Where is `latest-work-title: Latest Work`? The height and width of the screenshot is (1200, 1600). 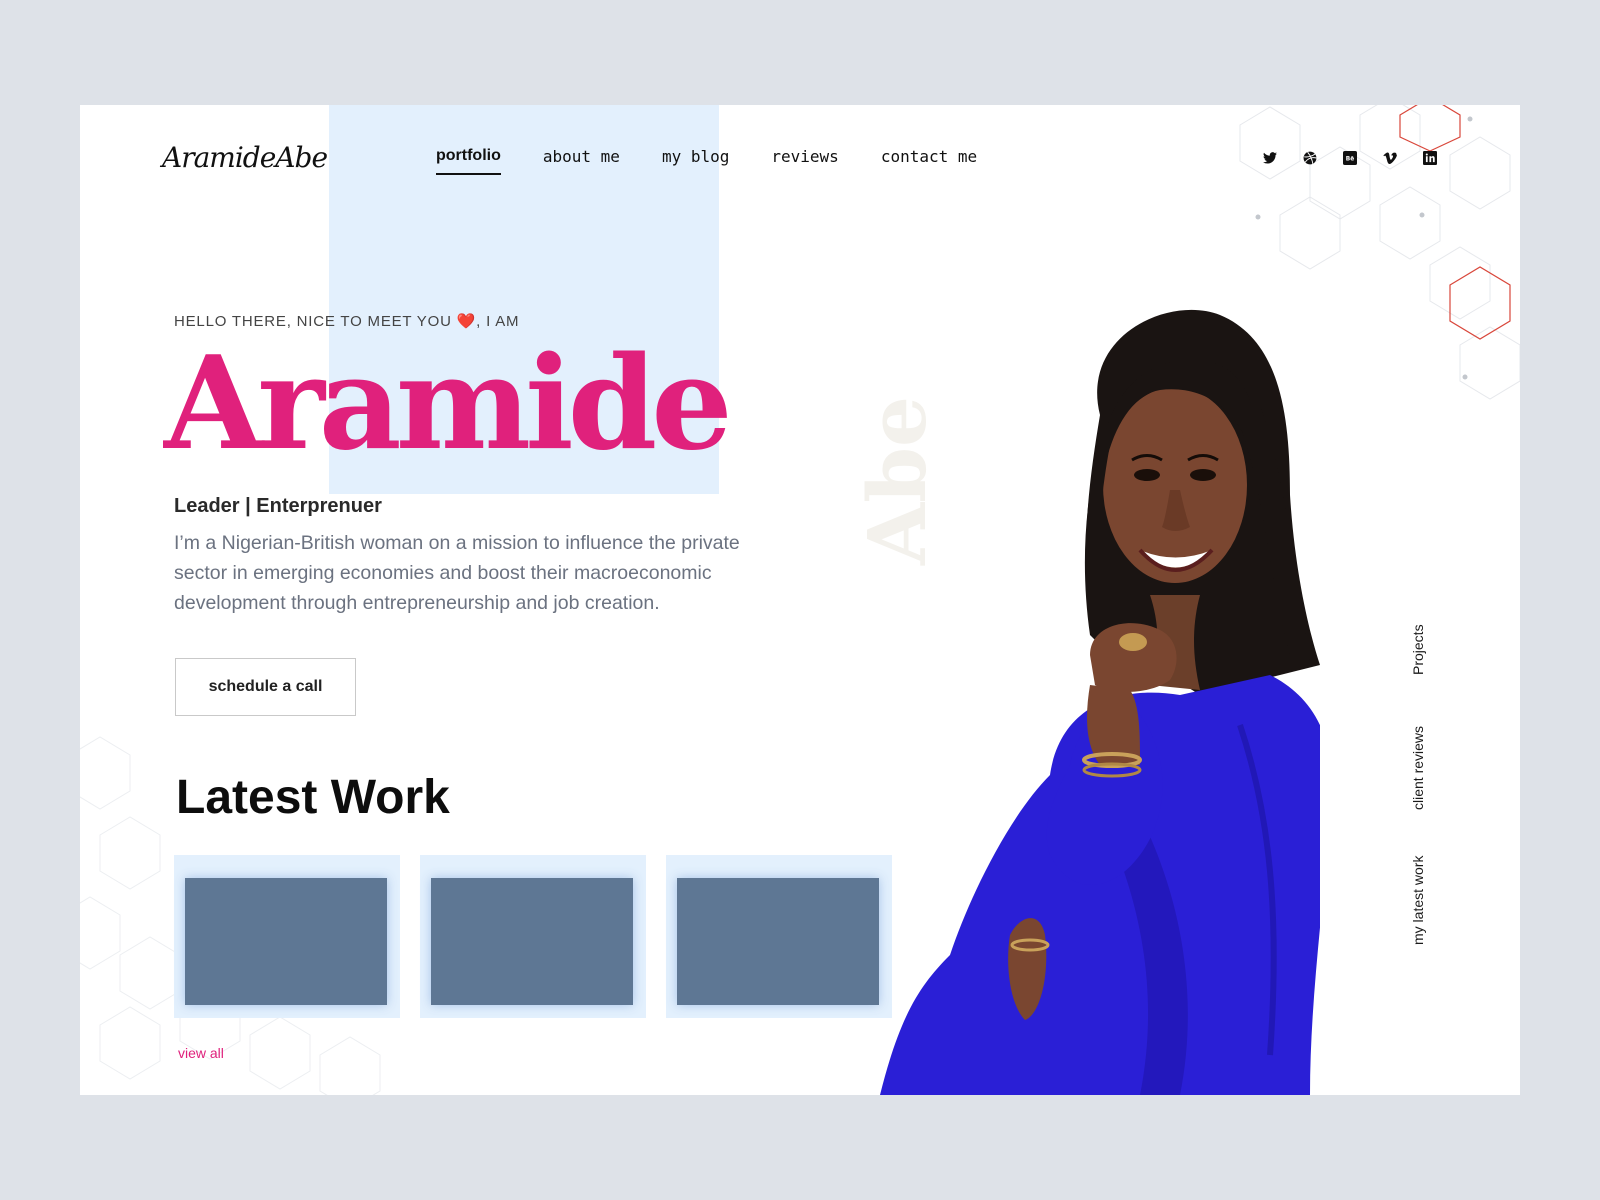
latest-work-title: Latest Work is located at coordinates (313, 797).